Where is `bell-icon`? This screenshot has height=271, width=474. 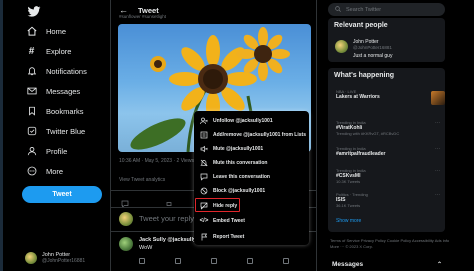 bell-icon is located at coordinates (31, 71).